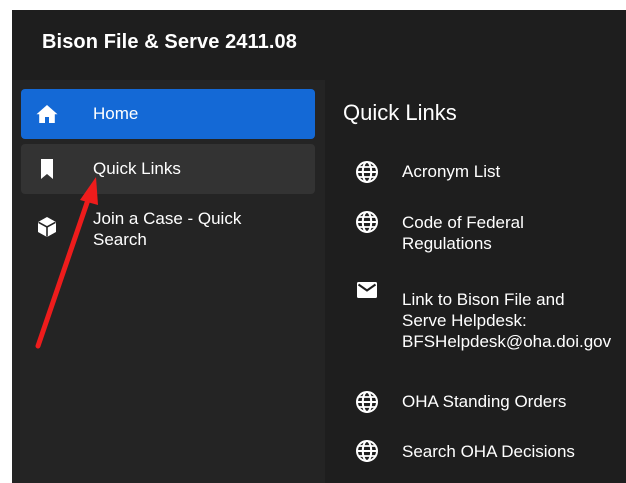 The width and height of the screenshot is (626, 483). What do you see at coordinates (319, 45) in the screenshot?
I see `top-bar: Bison File & Serve 2411.08` at bounding box center [319, 45].